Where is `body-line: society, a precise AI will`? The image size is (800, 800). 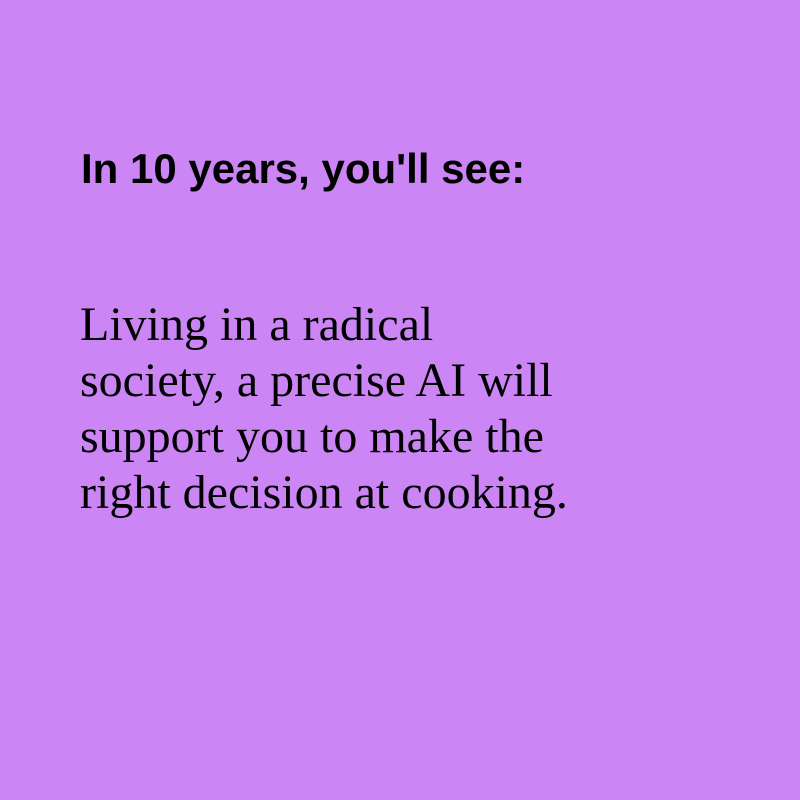 body-line: society, a precise AI will is located at coordinates (316, 380).